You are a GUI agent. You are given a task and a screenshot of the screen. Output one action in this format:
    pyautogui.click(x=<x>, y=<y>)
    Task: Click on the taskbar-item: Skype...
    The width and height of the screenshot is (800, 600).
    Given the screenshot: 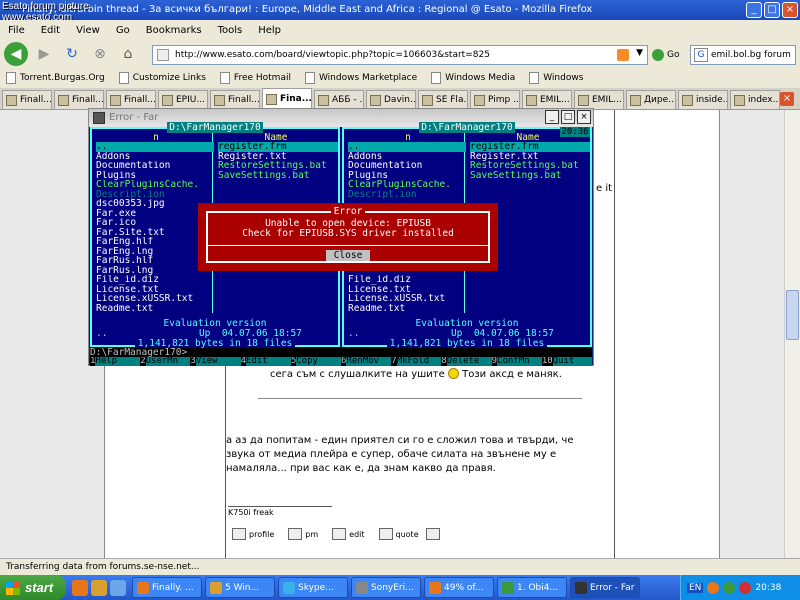 What is the action you would take?
    pyautogui.click(x=313, y=587)
    